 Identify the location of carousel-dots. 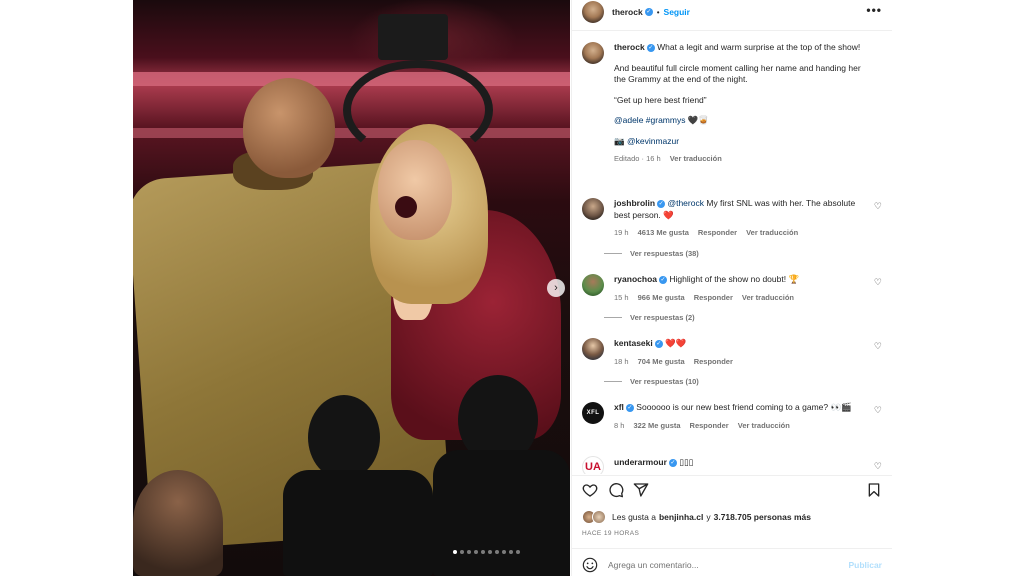
(486, 552).